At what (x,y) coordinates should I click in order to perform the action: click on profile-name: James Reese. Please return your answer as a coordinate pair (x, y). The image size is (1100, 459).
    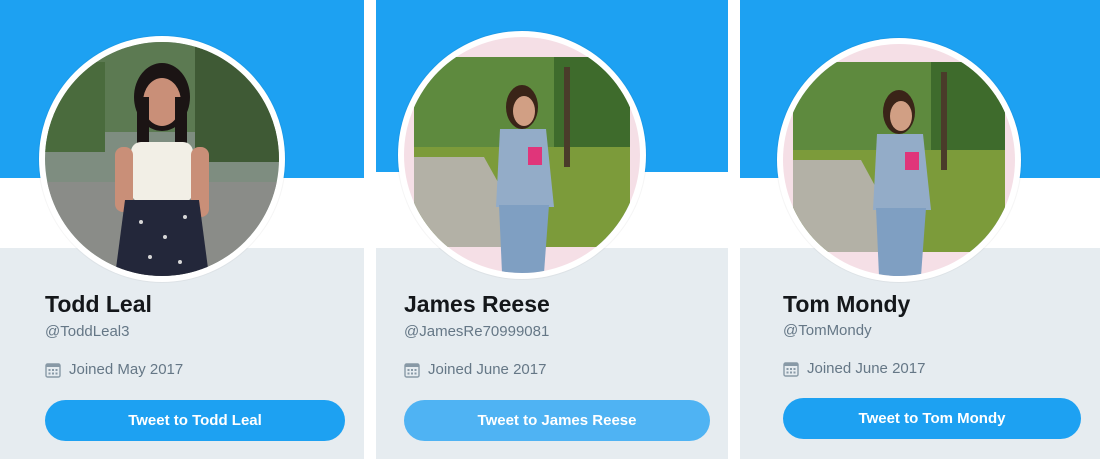
    Looking at the image, I should click on (477, 304).